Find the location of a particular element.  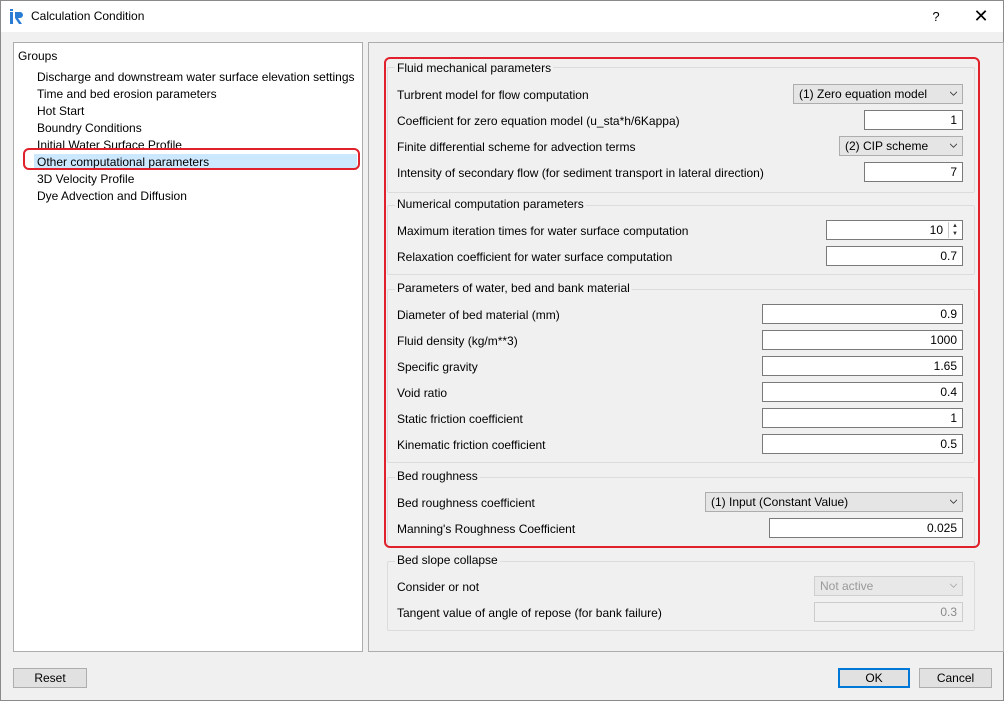

group-item-dye-advection: Dye Advection and Diffusion is located at coordinates (112, 196).